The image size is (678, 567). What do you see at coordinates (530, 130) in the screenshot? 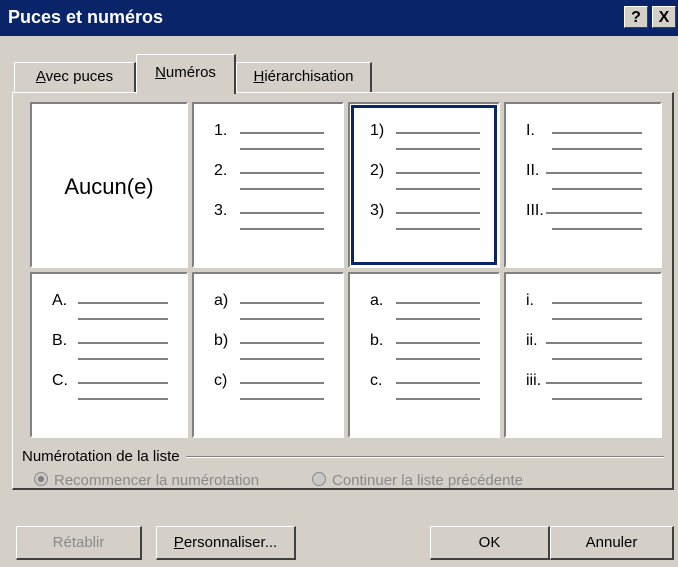
I see `style-3-marker: I.` at bounding box center [530, 130].